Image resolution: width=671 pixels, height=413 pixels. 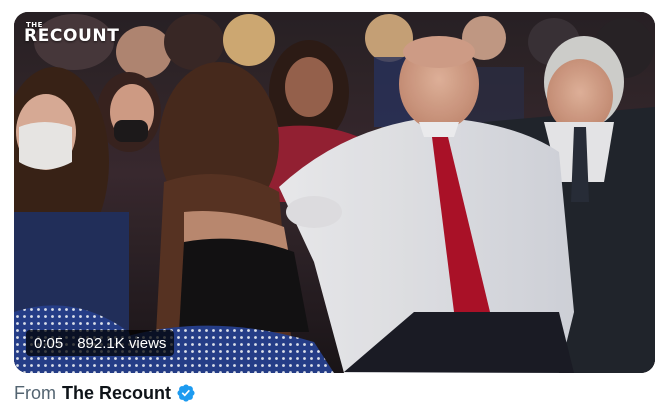 I want to click on the-recount-watermark: THE RECOUNT, so click(x=71, y=33).